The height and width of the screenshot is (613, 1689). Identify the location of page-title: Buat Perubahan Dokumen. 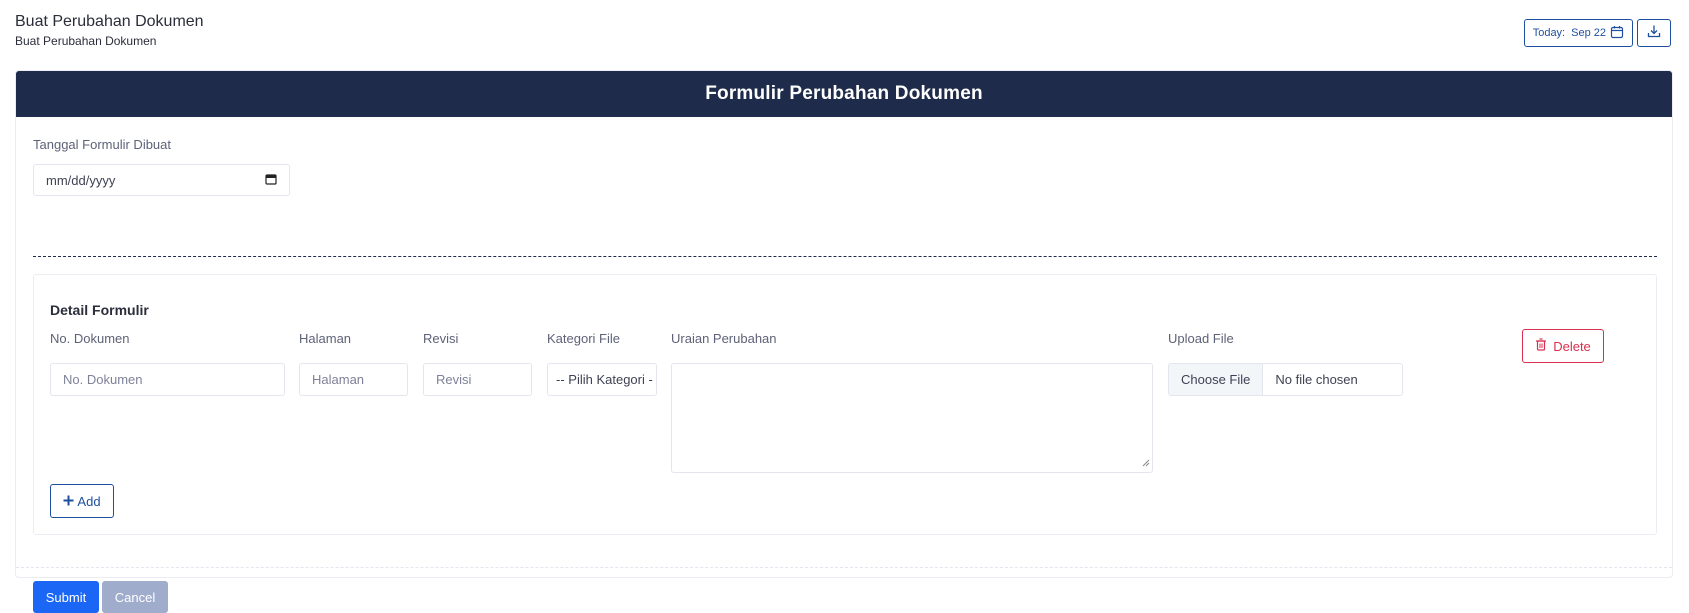
(109, 21).